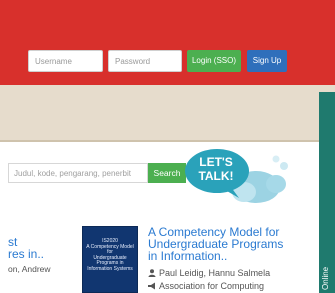  I want to click on result-item-previous: st res in.. on, Andrew, so click(40, 255).